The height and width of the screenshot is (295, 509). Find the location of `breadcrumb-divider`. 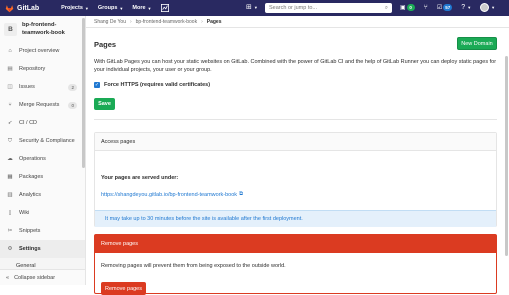

breadcrumb-divider is located at coordinates (297, 27).